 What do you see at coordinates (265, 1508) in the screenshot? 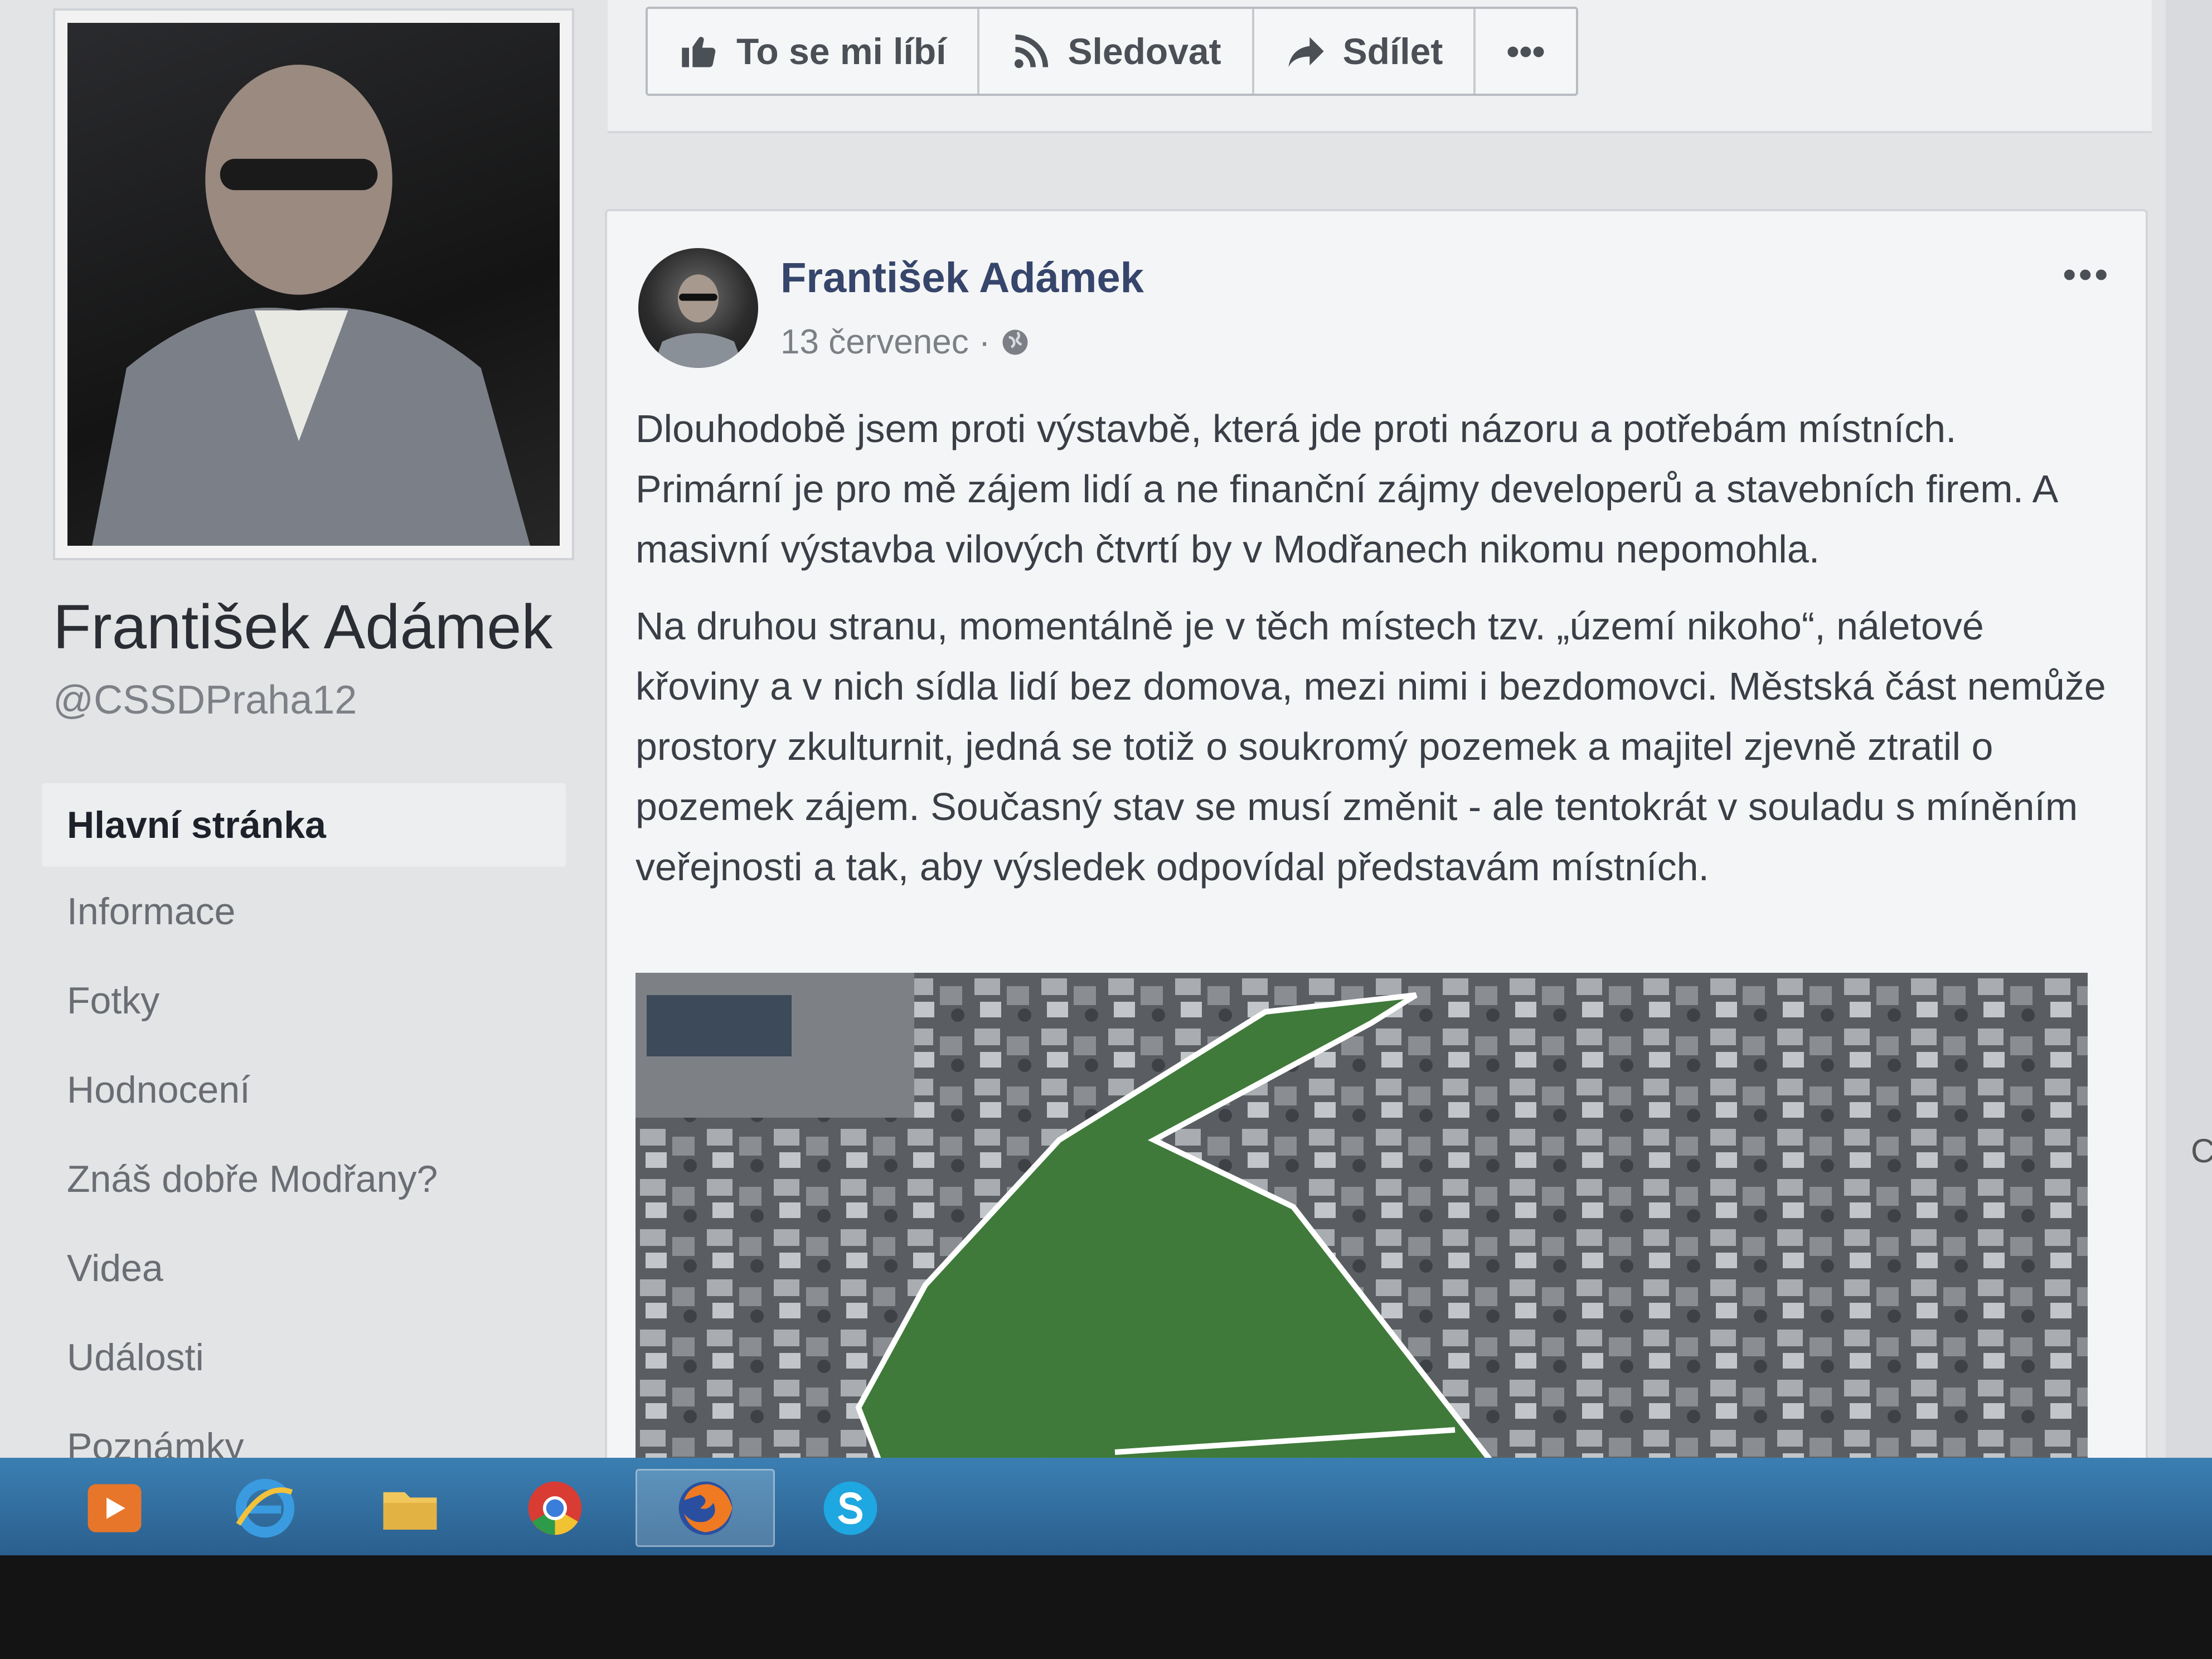
I see `internet-explorer-icon` at bounding box center [265, 1508].